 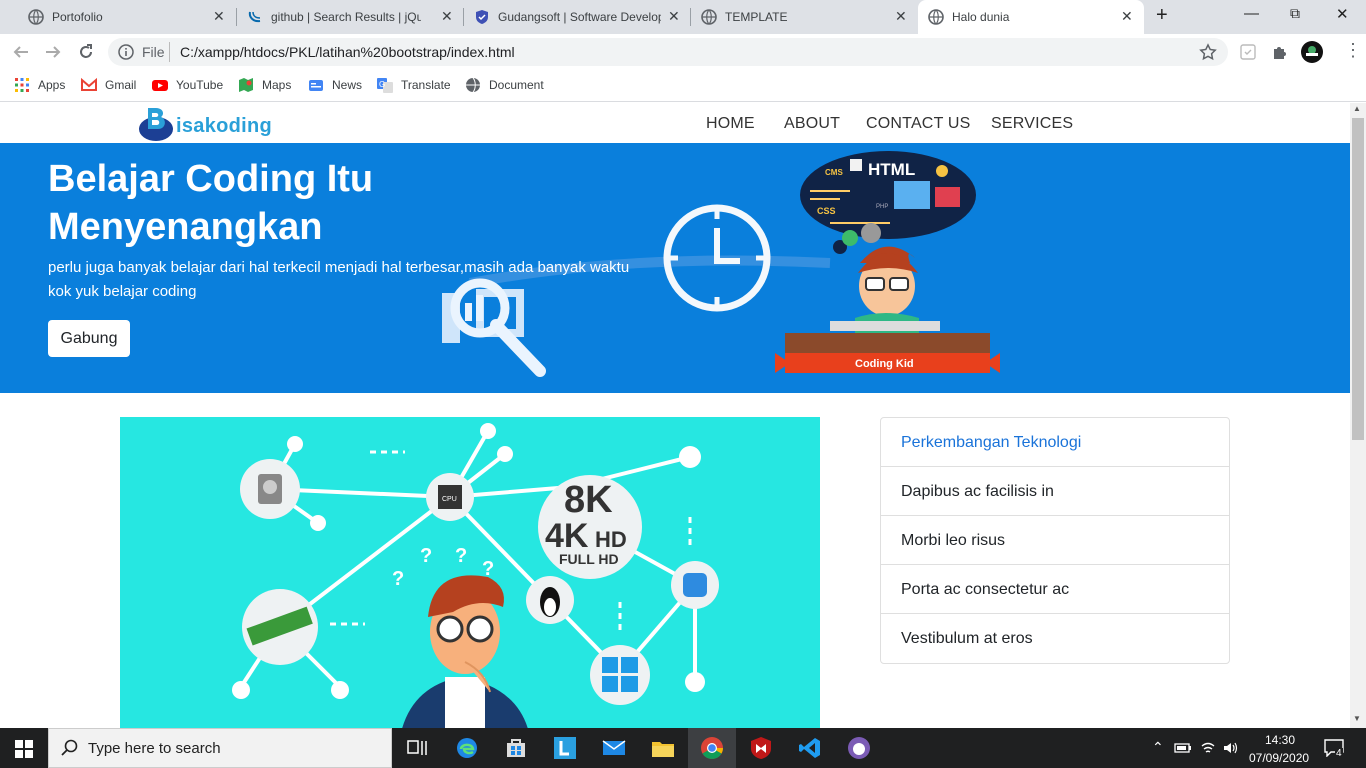 I want to click on extension-page-icon, so click(x=1248, y=52).